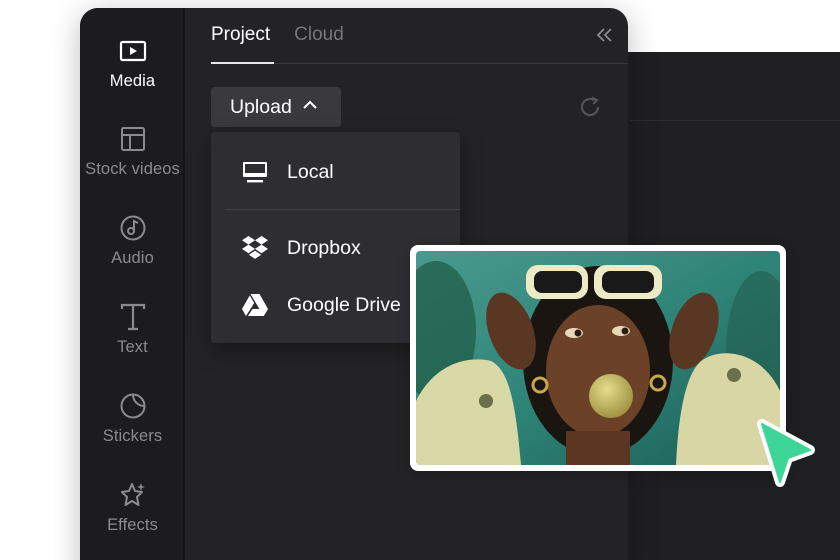 This screenshot has width=840, height=560. I want to click on tab-cloud: Cloud, so click(319, 44).